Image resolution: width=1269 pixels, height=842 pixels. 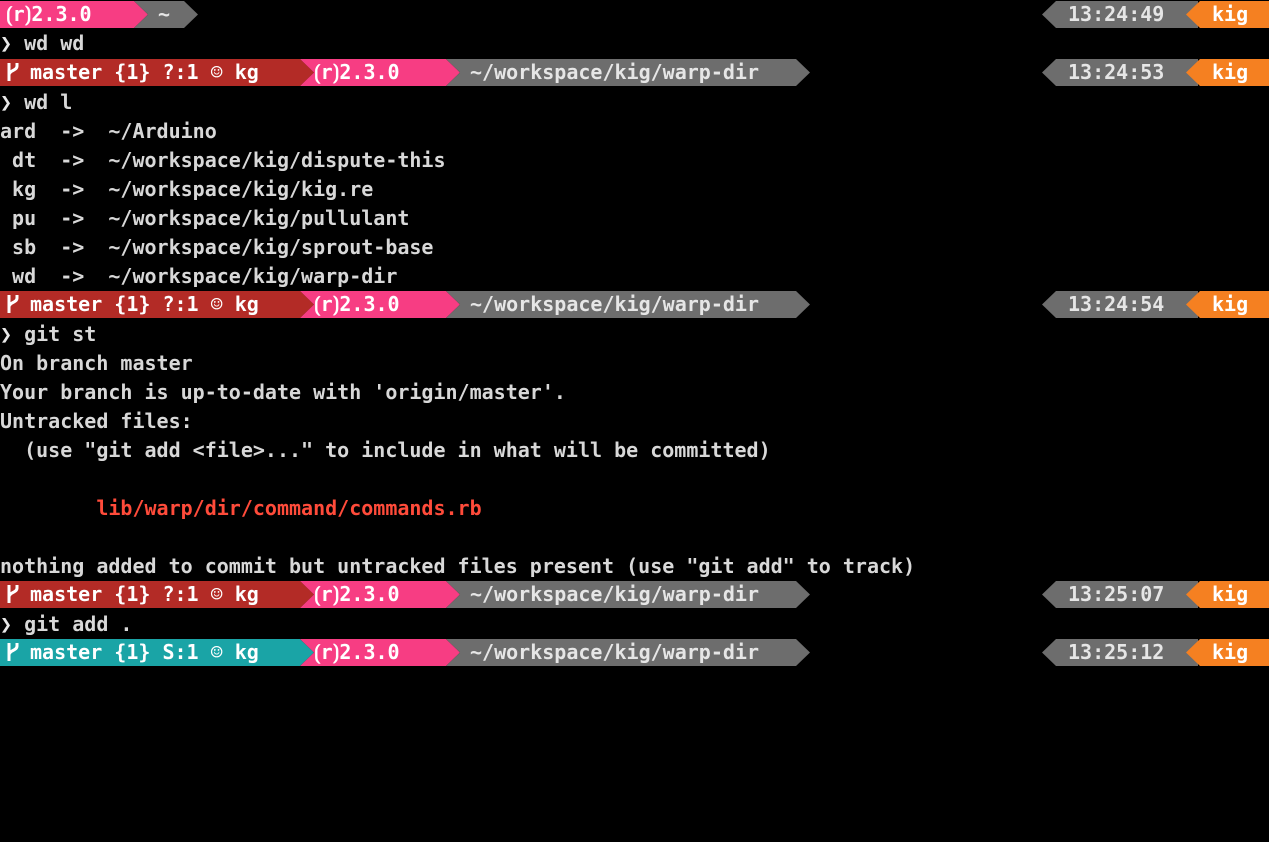 I want to click on output-line: Untracked files:, so click(x=96, y=421).